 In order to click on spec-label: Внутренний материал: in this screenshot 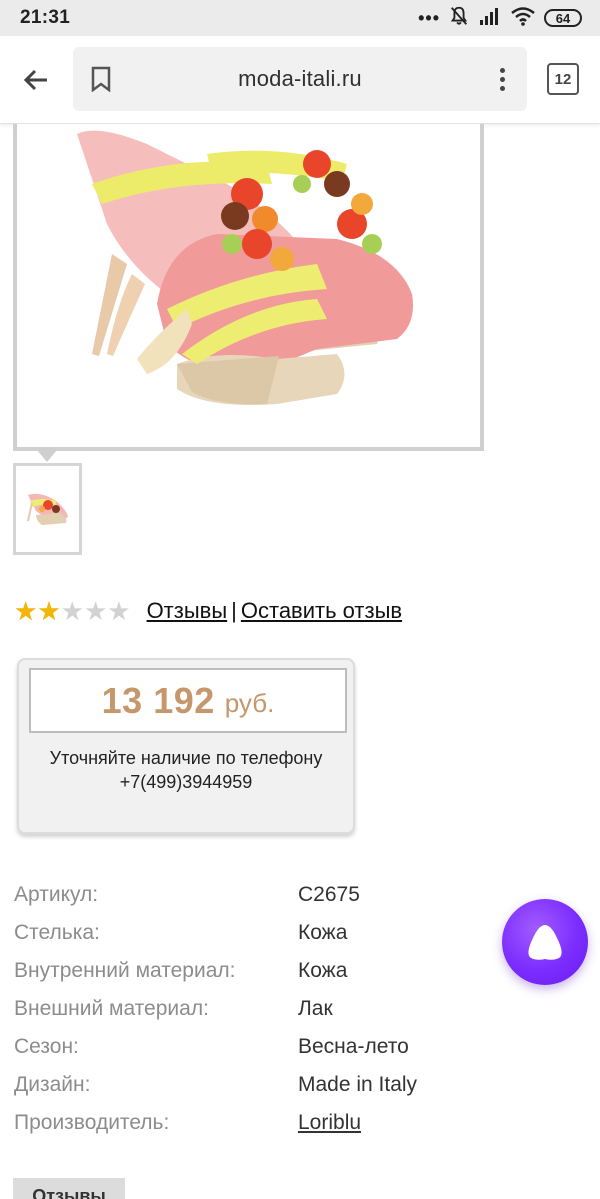, I will do `click(125, 970)`.